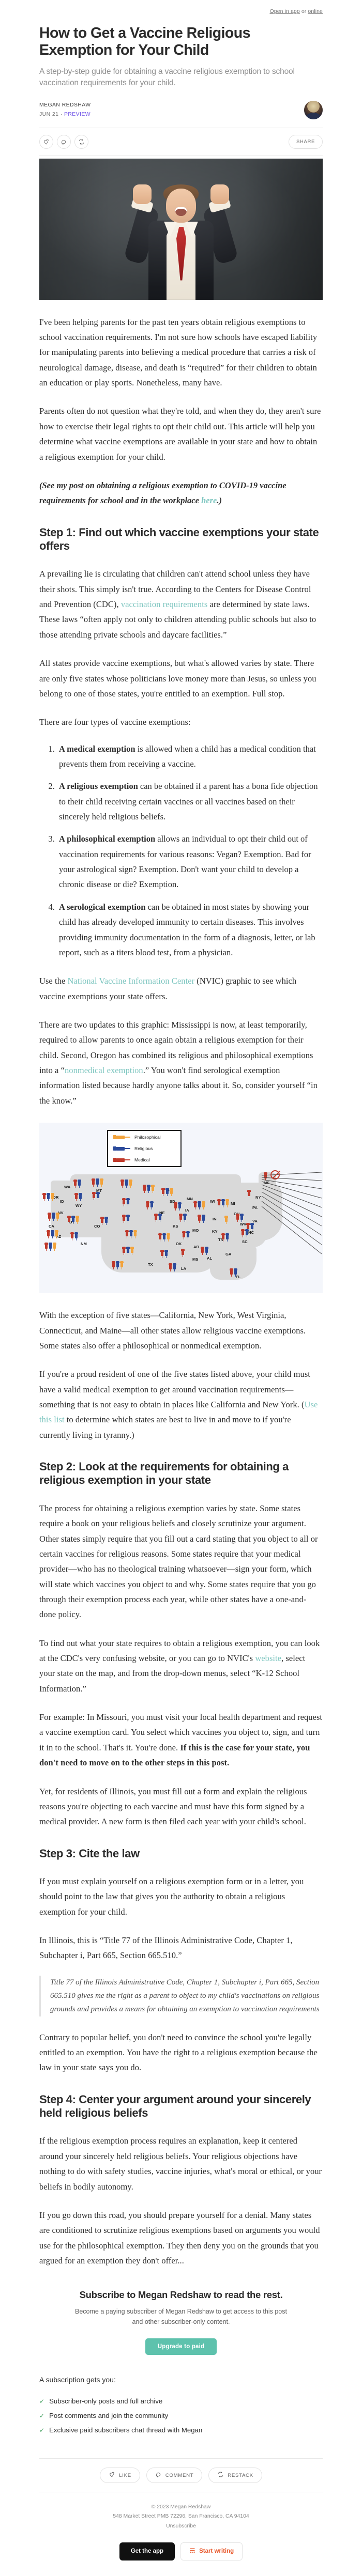  I want to click on vaccination-requirements-link: vaccination requirements, so click(164, 604).